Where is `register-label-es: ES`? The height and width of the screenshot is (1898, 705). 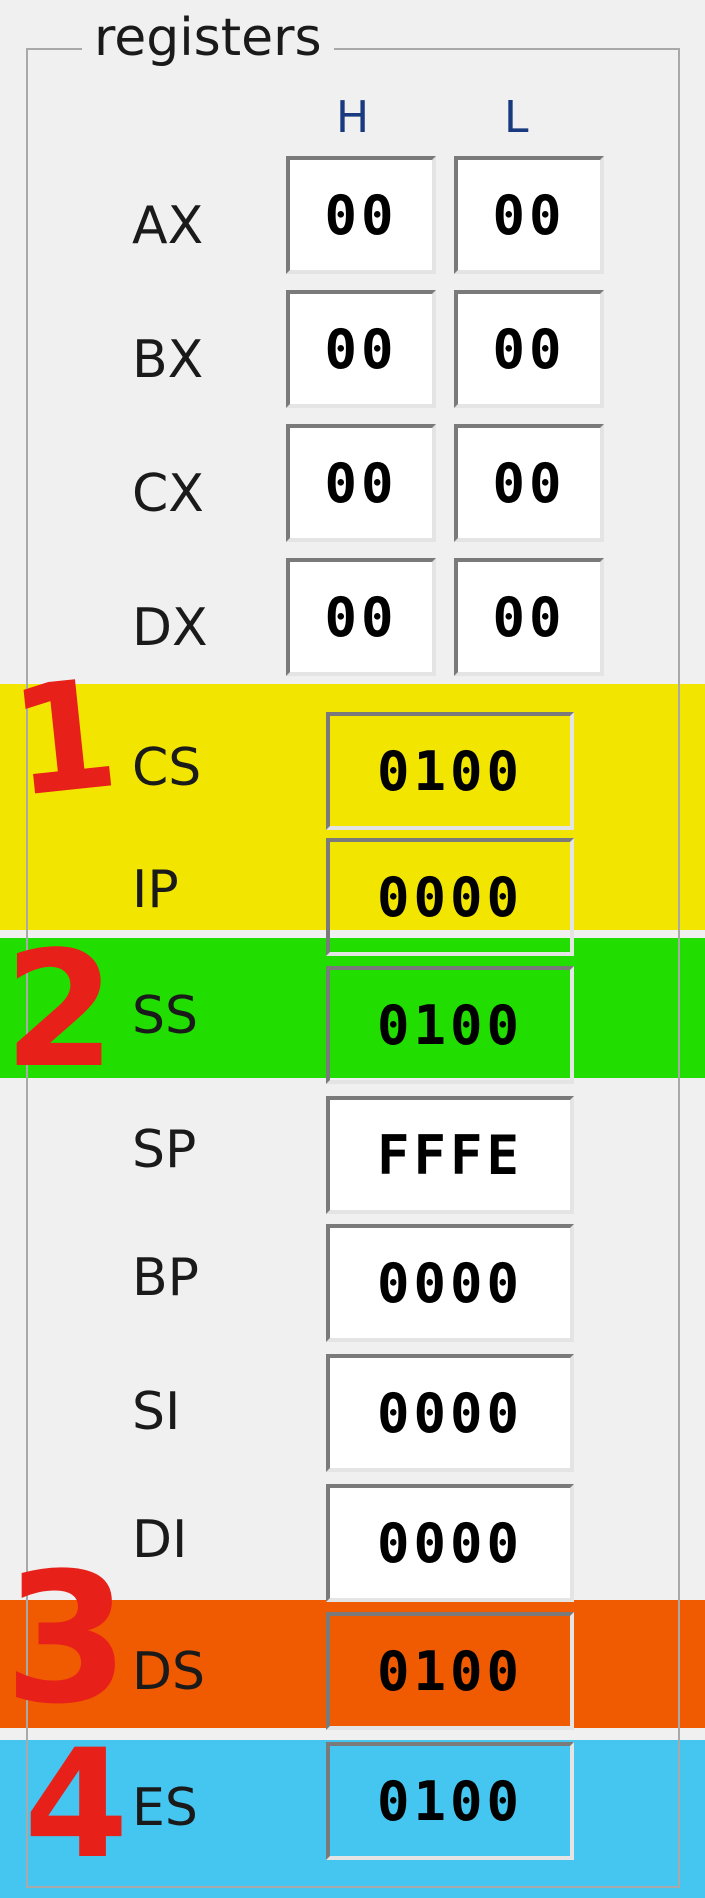
register-label-es: ES is located at coordinates (165, 1808).